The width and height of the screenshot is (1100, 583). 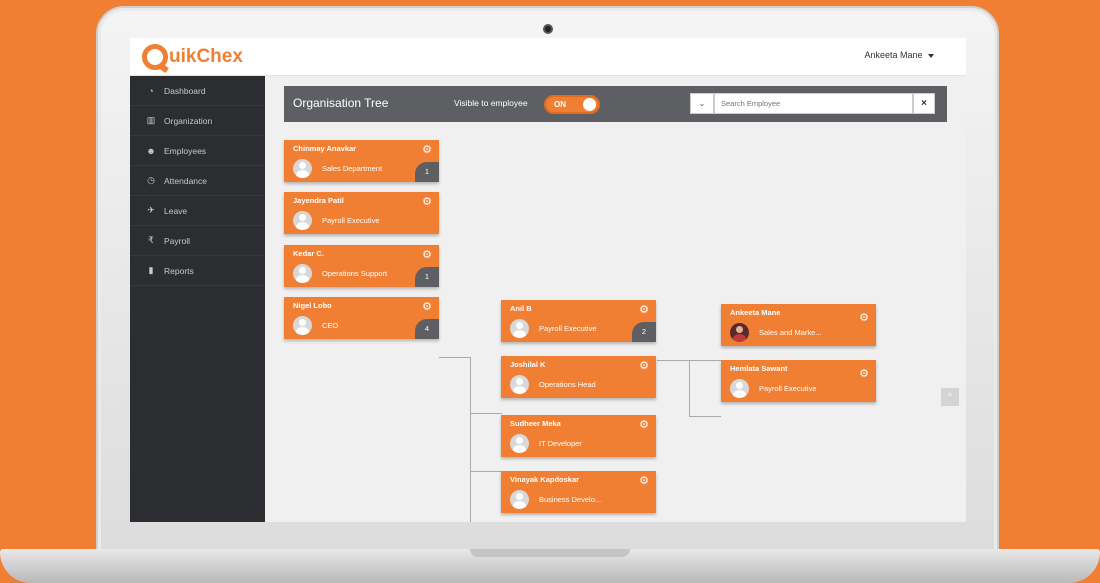 I want to click on laptop-base, so click(x=550, y=566).